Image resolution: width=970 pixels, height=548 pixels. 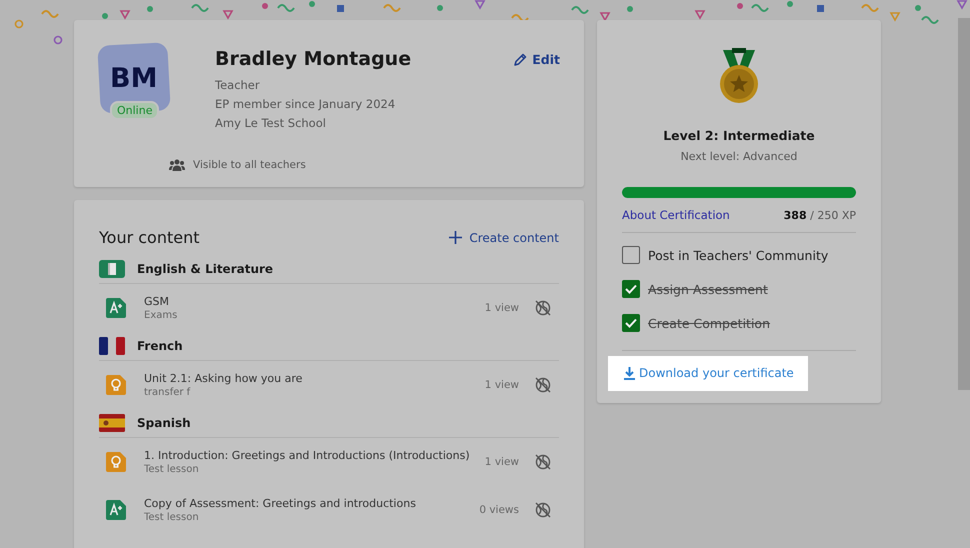 I want to click on item-title: GSM, so click(x=157, y=301).